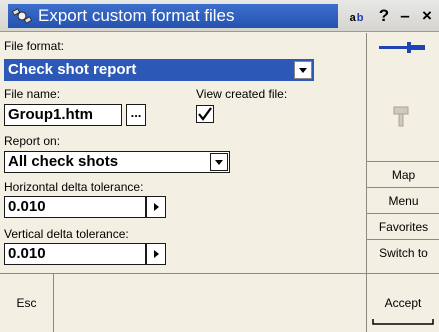 The width and height of the screenshot is (439, 332). I want to click on menu-button: Menu, so click(403, 200).